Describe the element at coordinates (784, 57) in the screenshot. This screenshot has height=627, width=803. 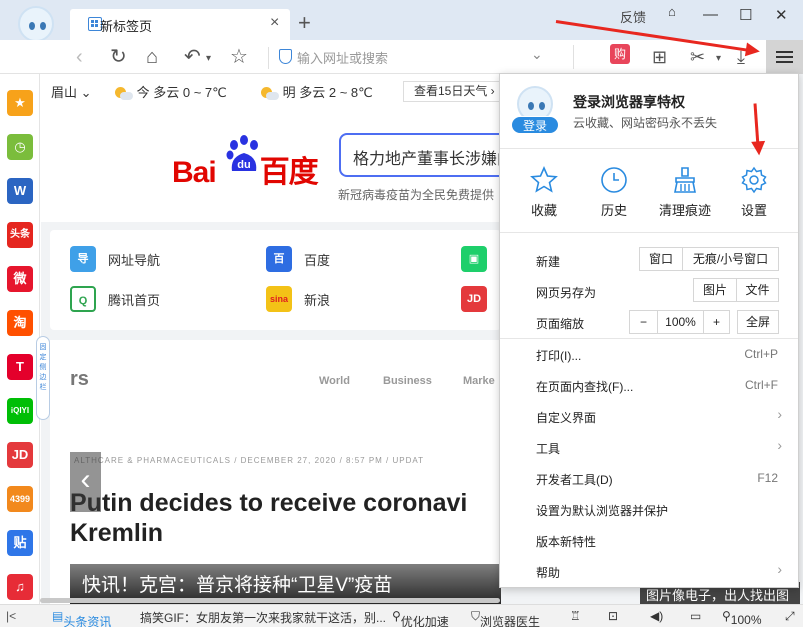
I see `main-menu-button` at that location.